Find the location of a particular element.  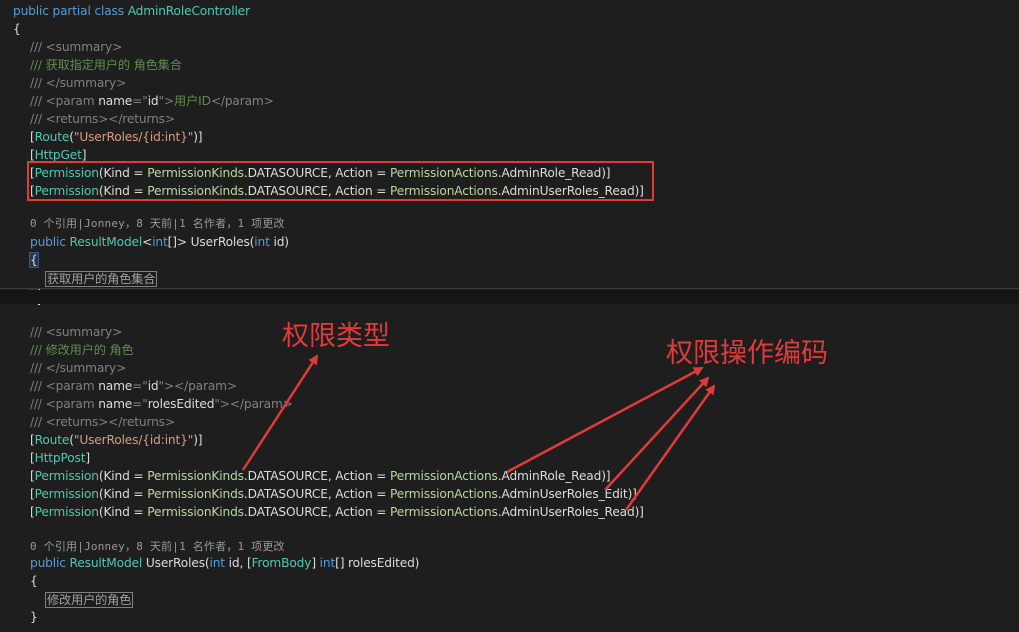

annotation-arrows is located at coordinates (478, 432).